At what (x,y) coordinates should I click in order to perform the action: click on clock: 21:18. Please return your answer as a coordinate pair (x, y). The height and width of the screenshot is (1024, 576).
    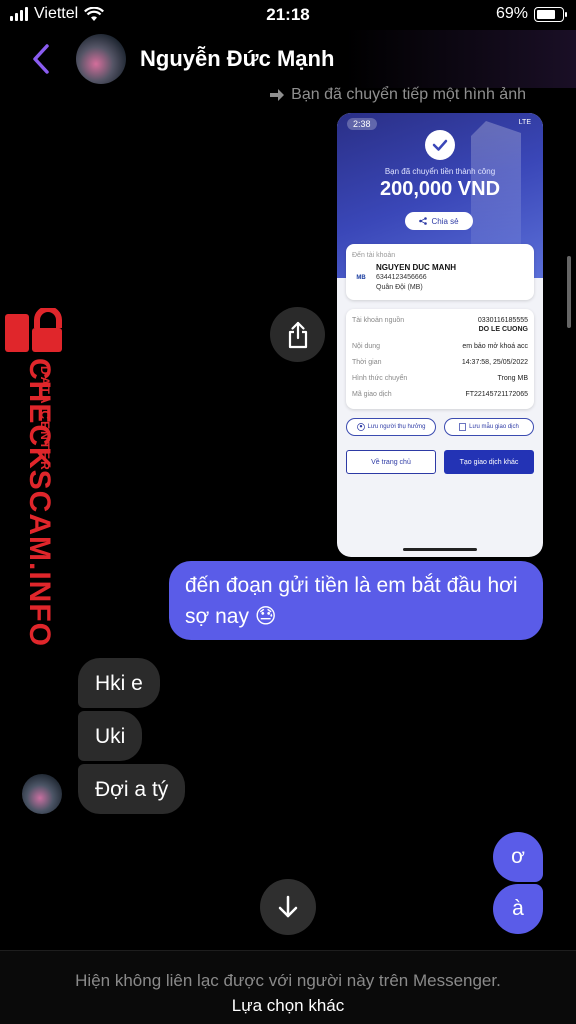
    Looking at the image, I should click on (288, 14).